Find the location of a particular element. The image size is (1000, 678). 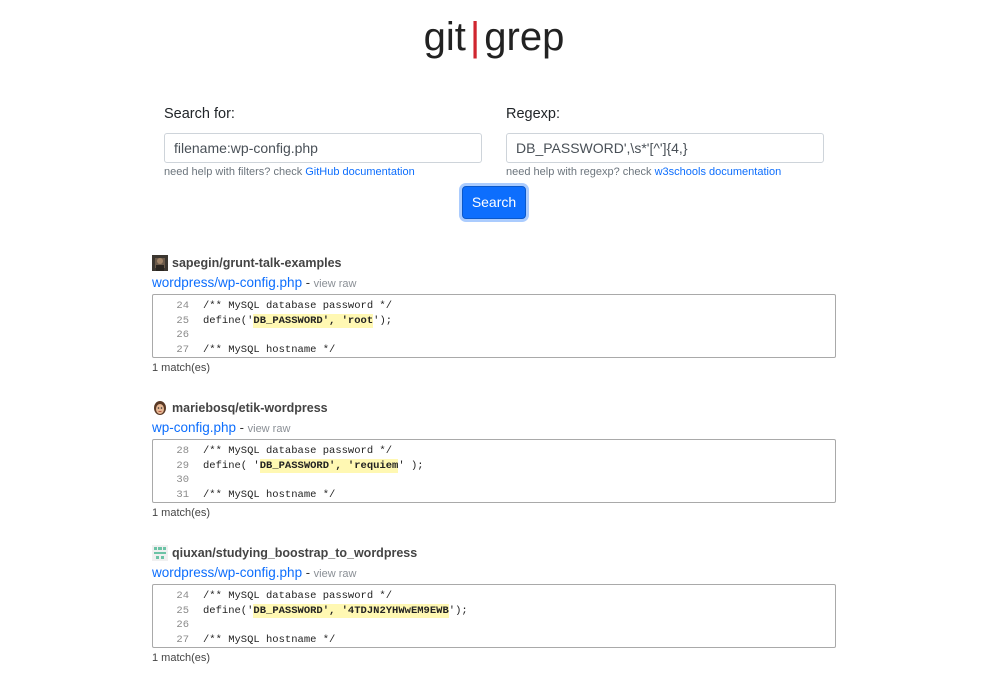

repo-name: sapegin/grunt-talk-examples is located at coordinates (257, 263).